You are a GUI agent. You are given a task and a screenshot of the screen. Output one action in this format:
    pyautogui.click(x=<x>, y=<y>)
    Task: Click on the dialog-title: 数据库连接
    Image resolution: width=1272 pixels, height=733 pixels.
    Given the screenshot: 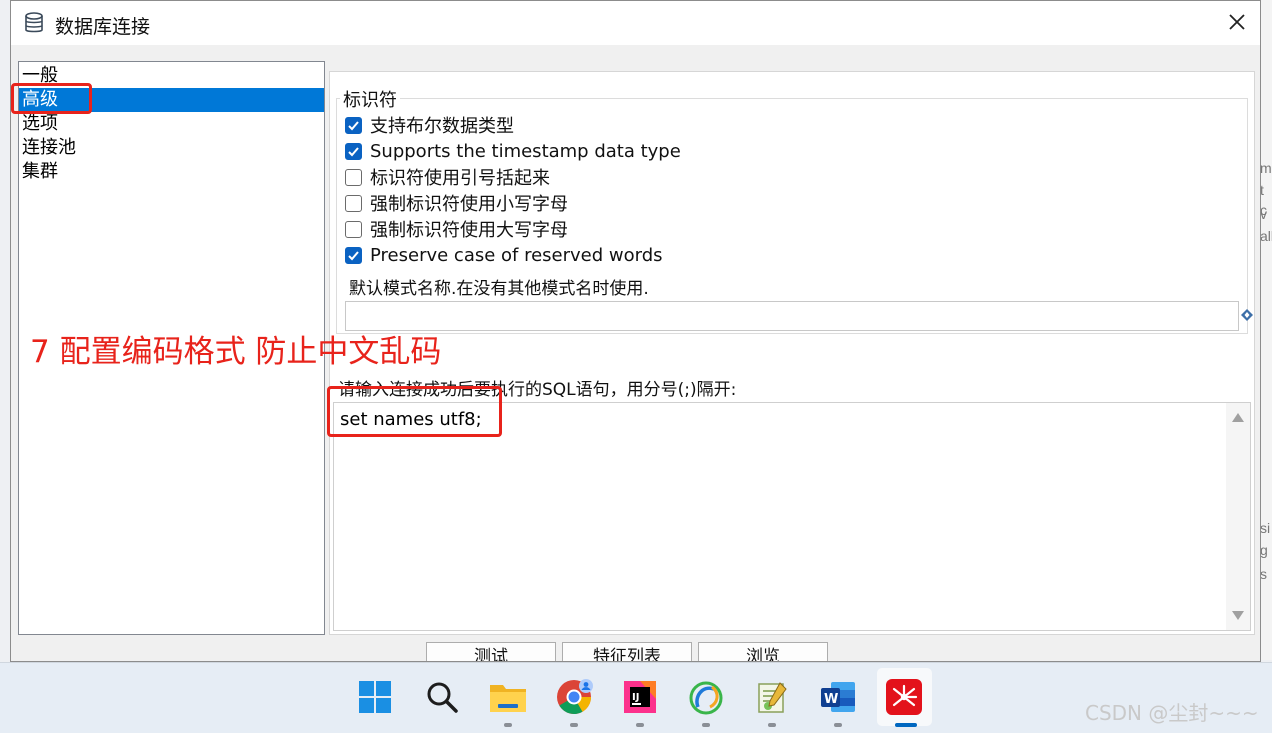 What is the action you would take?
    pyautogui.click(x=103, y=27)
    